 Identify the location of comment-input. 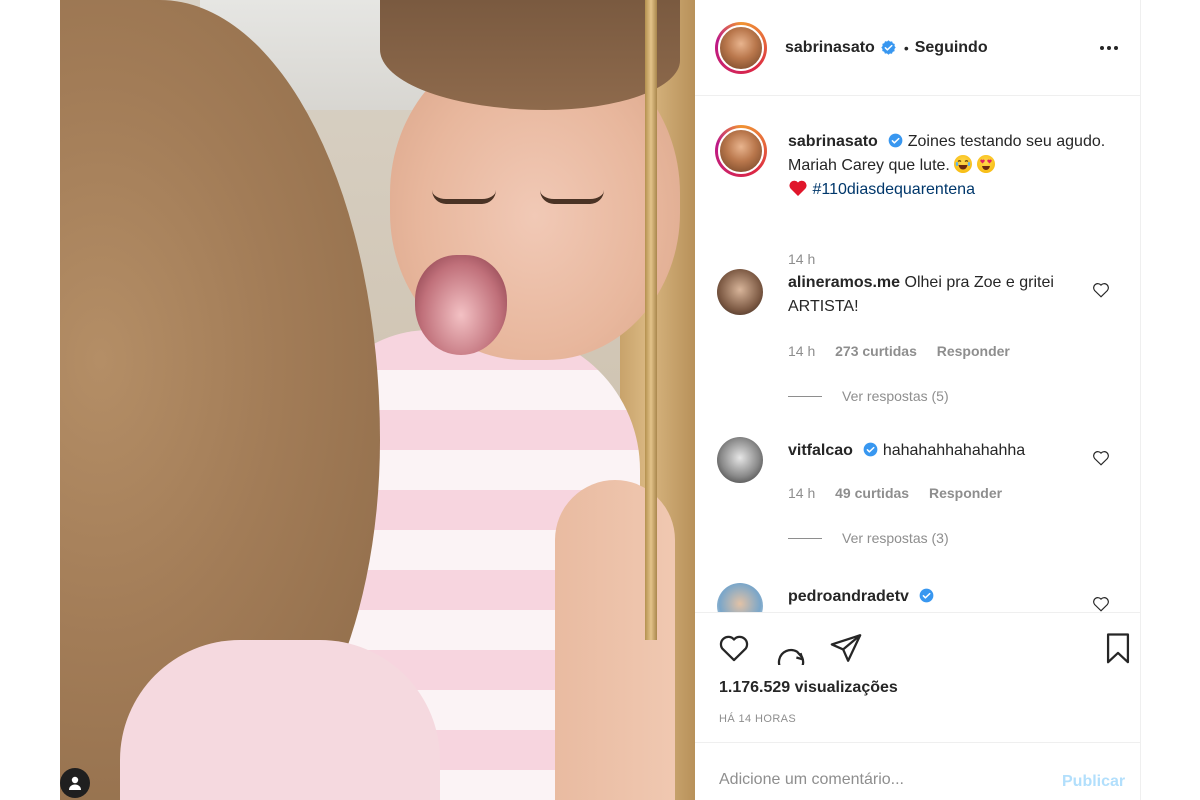
(879, 780).